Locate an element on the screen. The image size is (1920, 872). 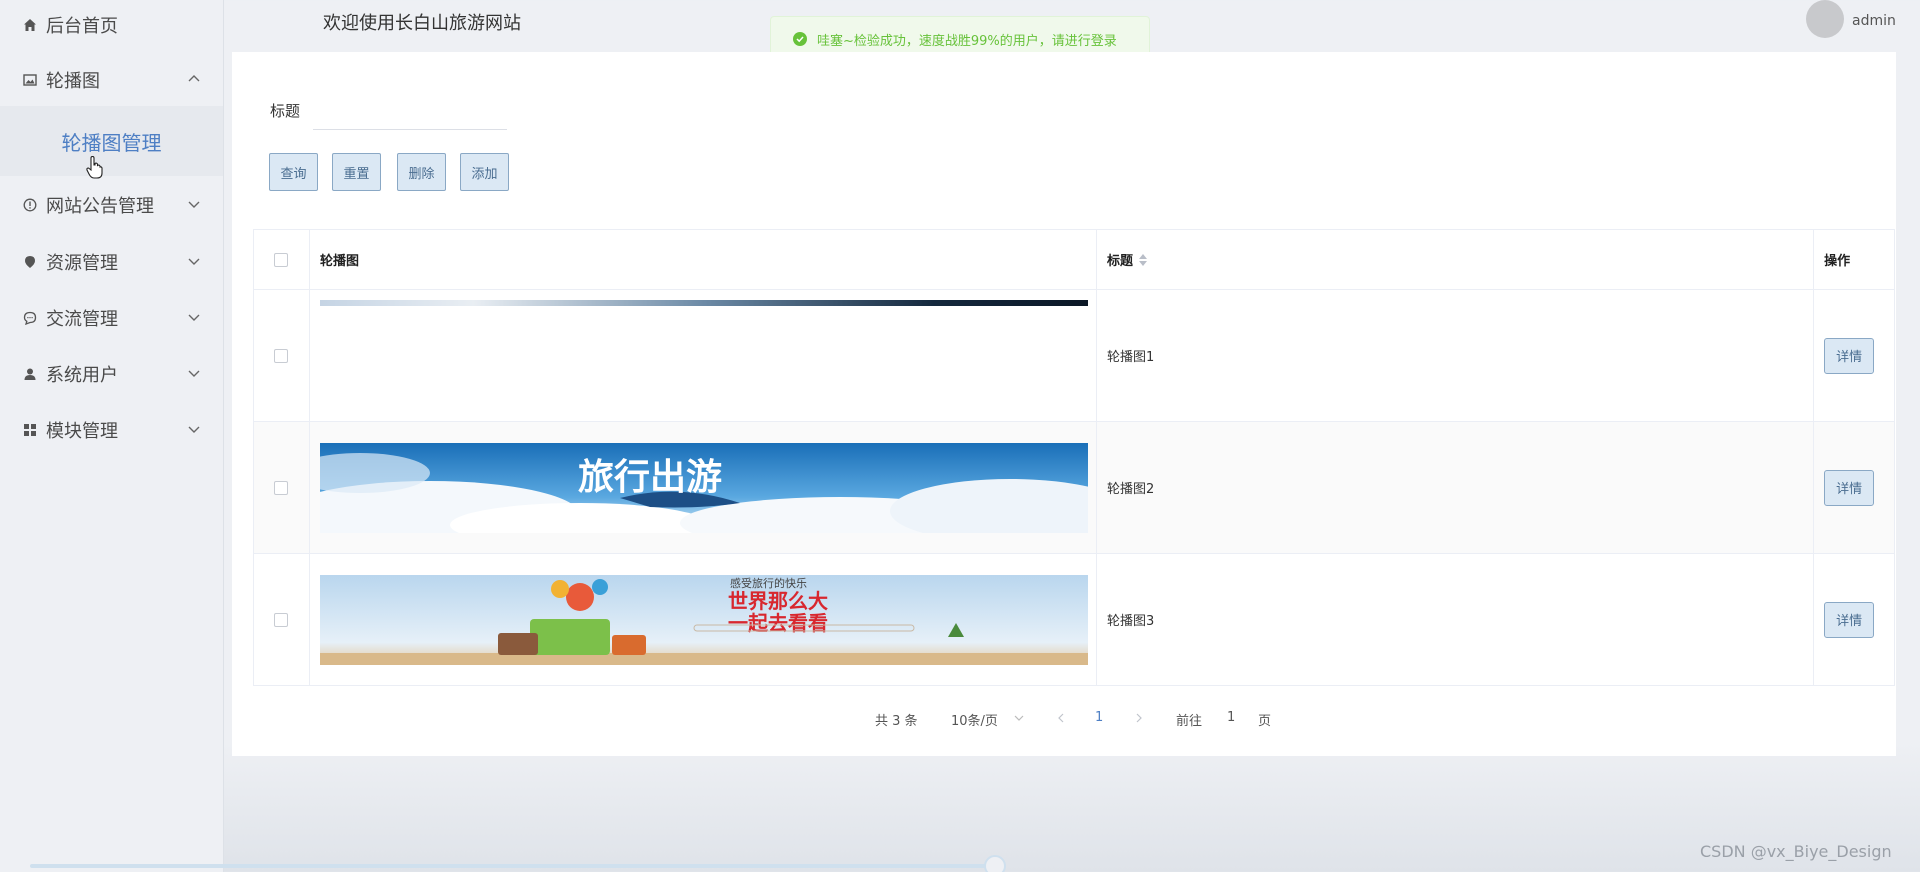
nav-label: 资源管理 is located at coordinates (82, 263).